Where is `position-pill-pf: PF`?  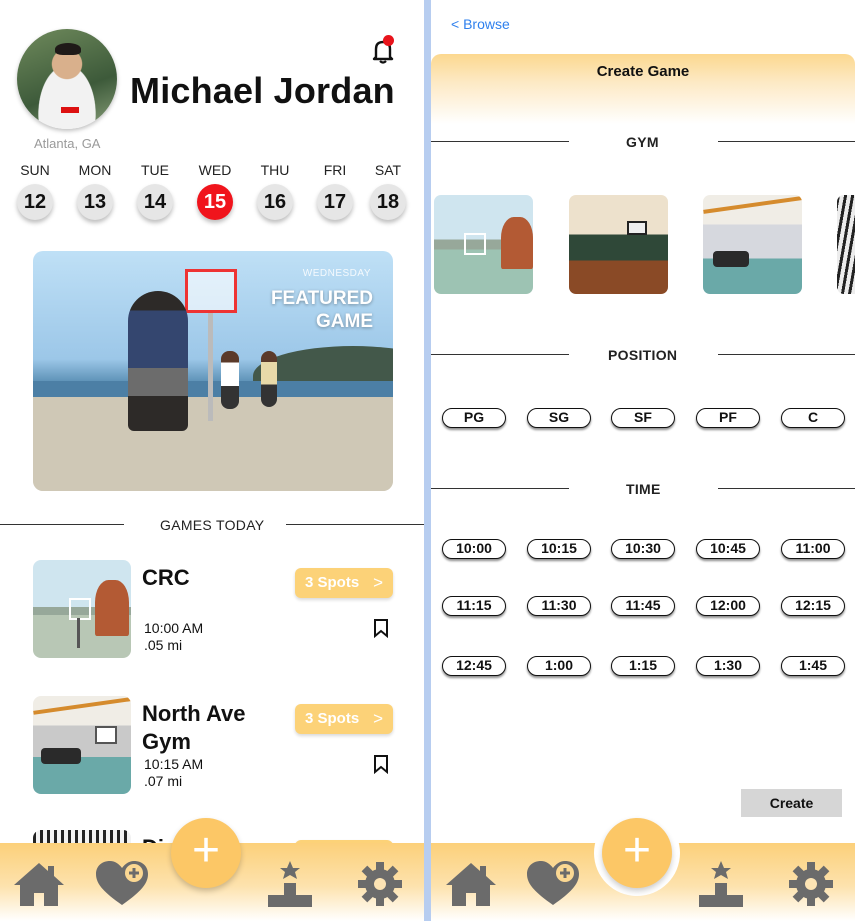
position-pill-pf: PF is located at coordinates (728, 418).